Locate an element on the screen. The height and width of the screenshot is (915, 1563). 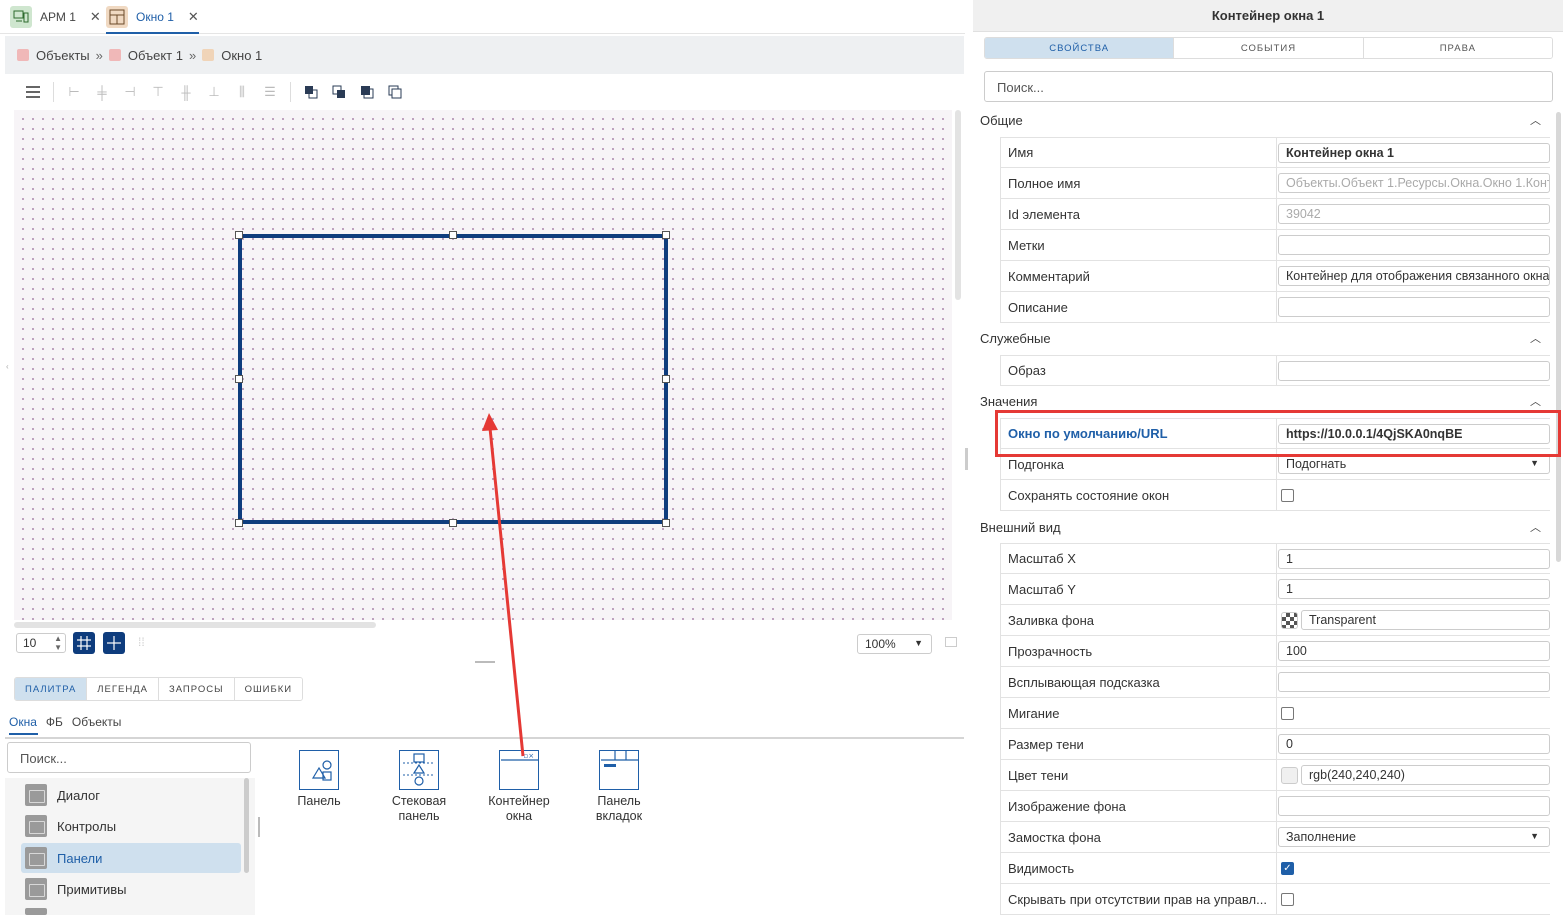
bg-fill-field: Transparent is located at coordinates (1425, 620).